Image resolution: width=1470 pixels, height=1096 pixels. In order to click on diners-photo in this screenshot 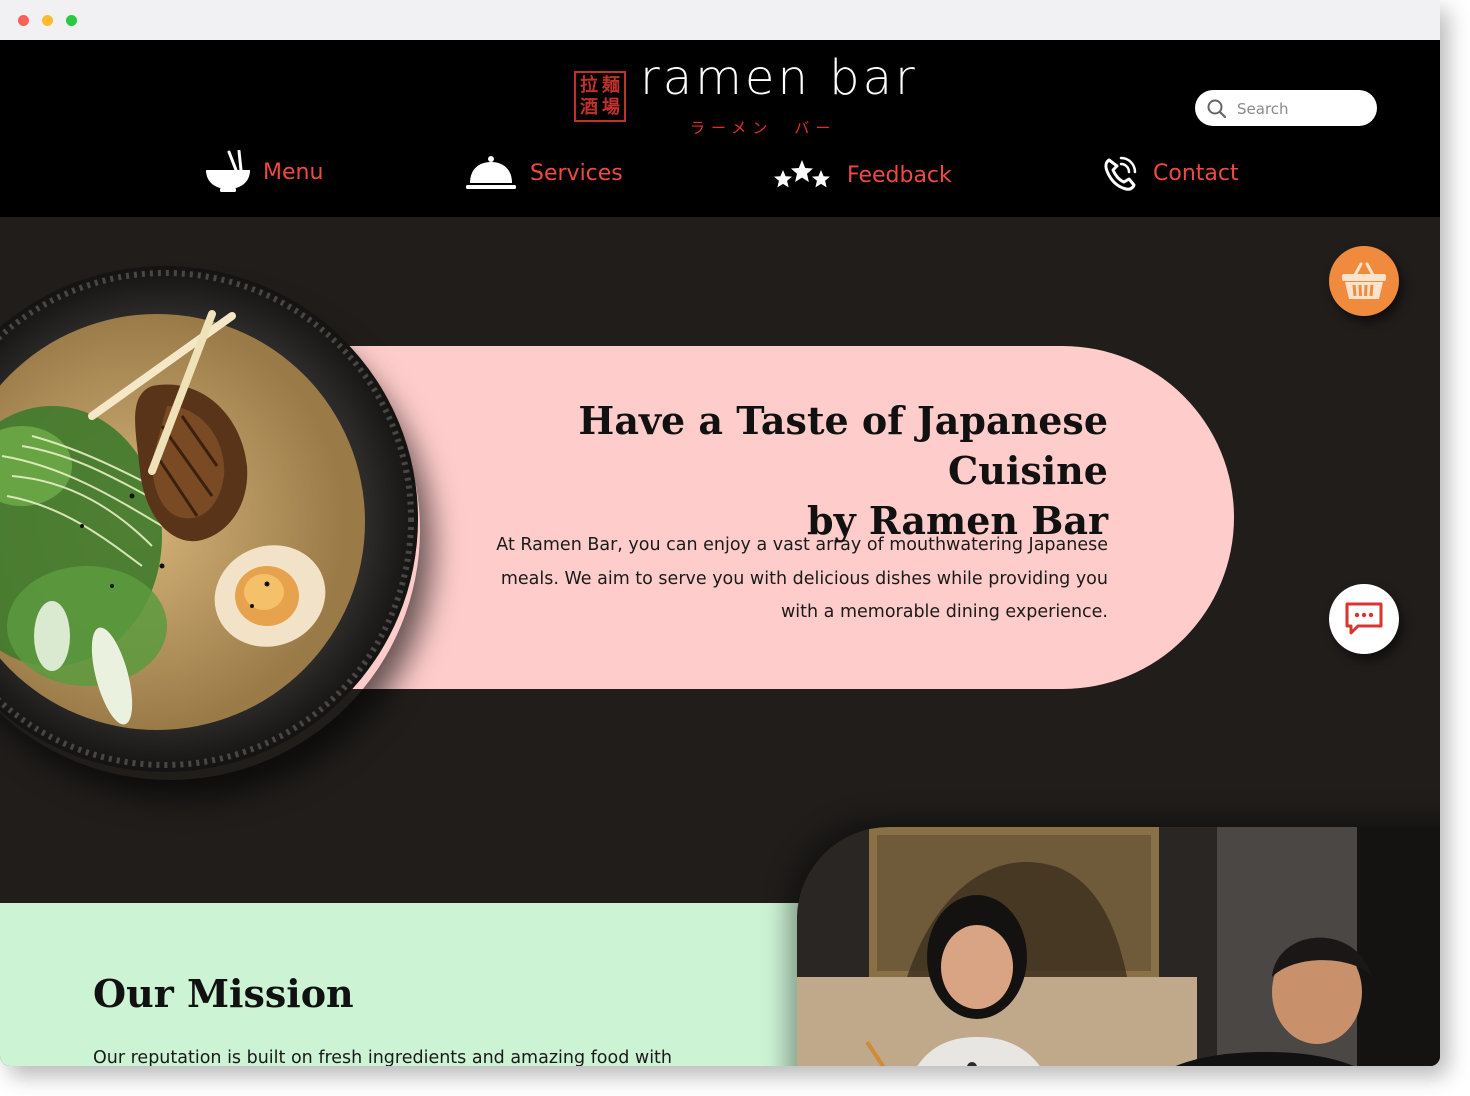, I will do `click(1118, 946)`.